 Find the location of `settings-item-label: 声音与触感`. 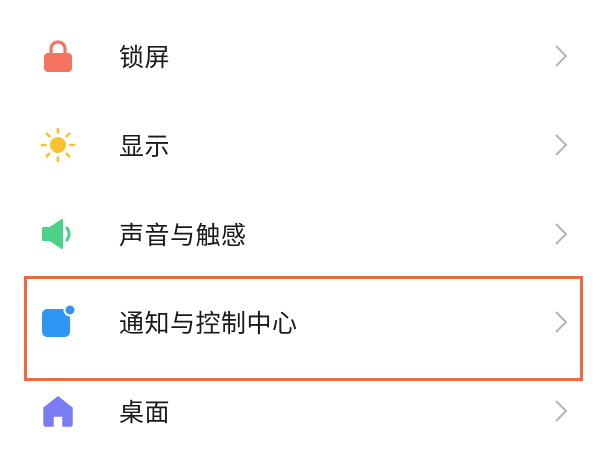

settings-item-label: 声音与触感 is located at coordinates (183, 235).